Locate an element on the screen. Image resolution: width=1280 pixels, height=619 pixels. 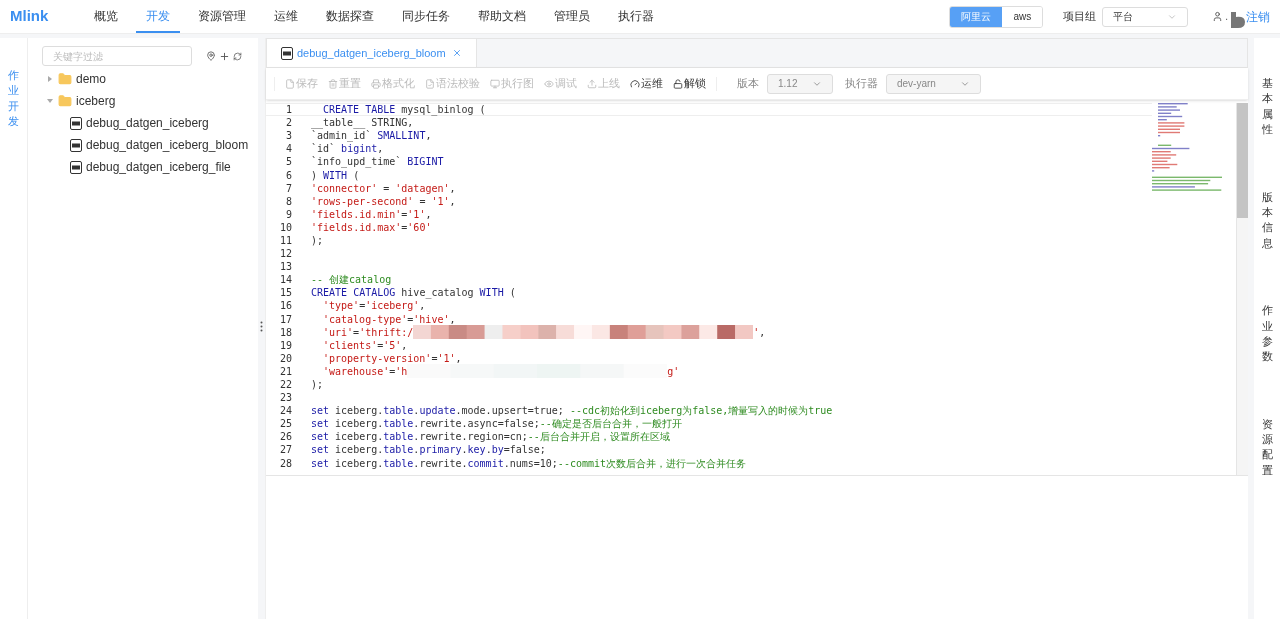
line-number: 24 is located at coordinates (285, 411).